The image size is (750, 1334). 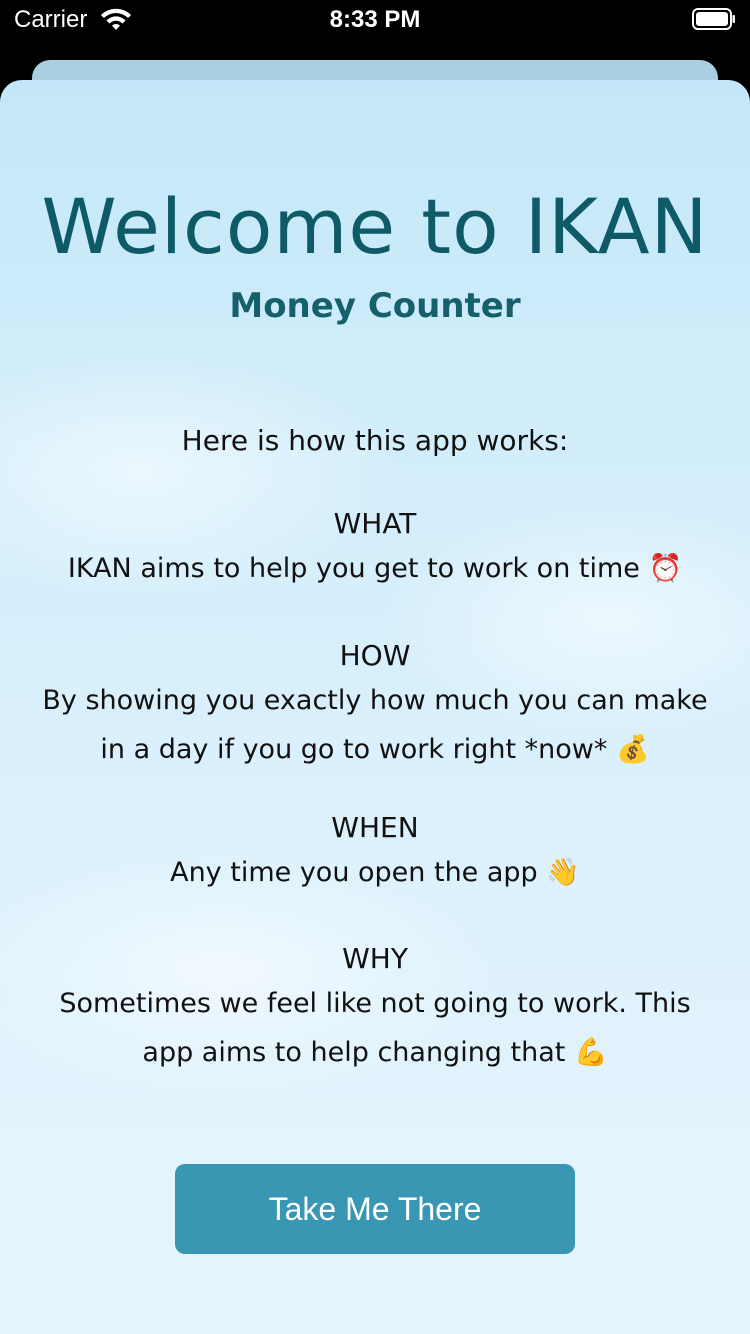 I want to click on section-heading: WHEN, so click(x=375, y=827).